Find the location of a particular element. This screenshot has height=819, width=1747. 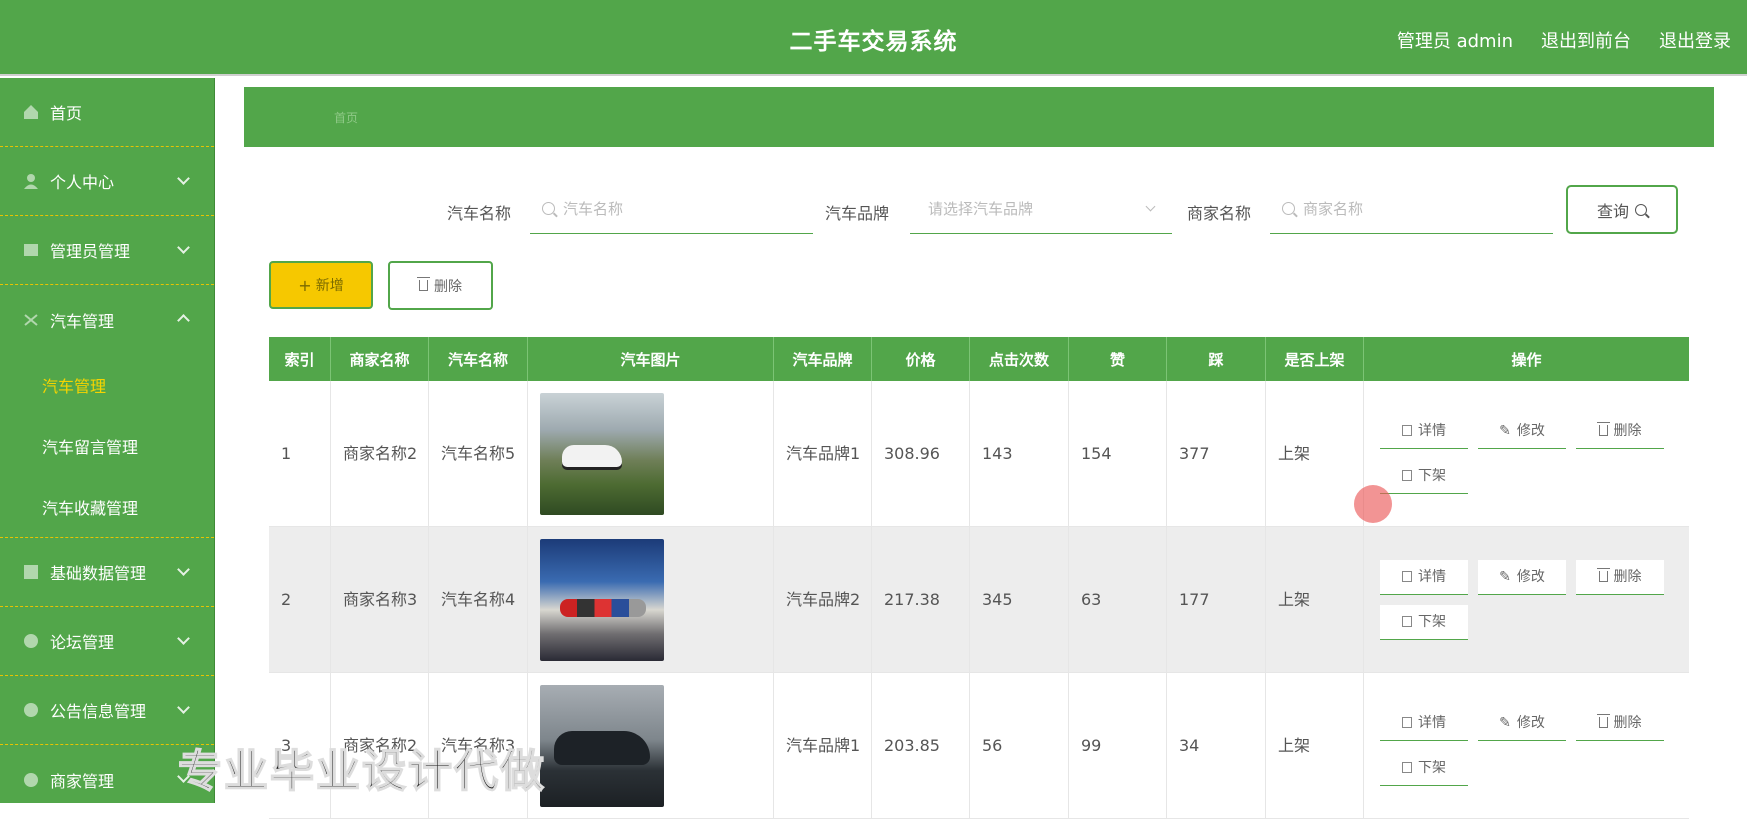

sidebar-item-basic-data: 基础数据管理 is located at coordinates (107, 572).